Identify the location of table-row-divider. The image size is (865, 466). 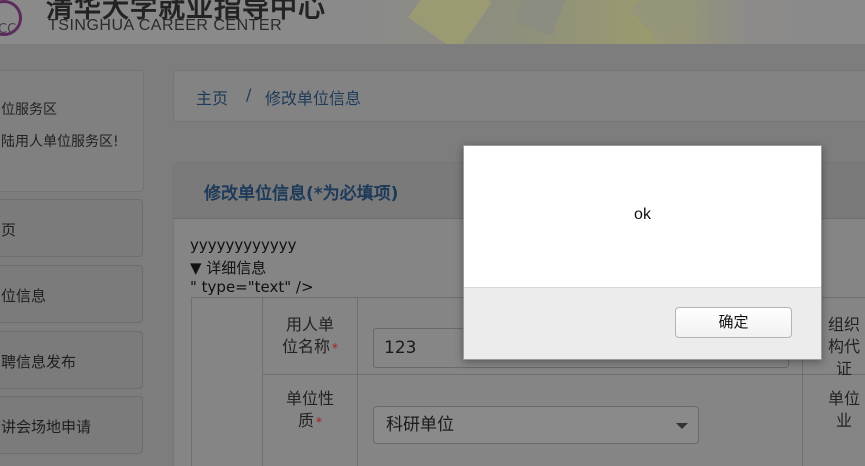
(563, 374).